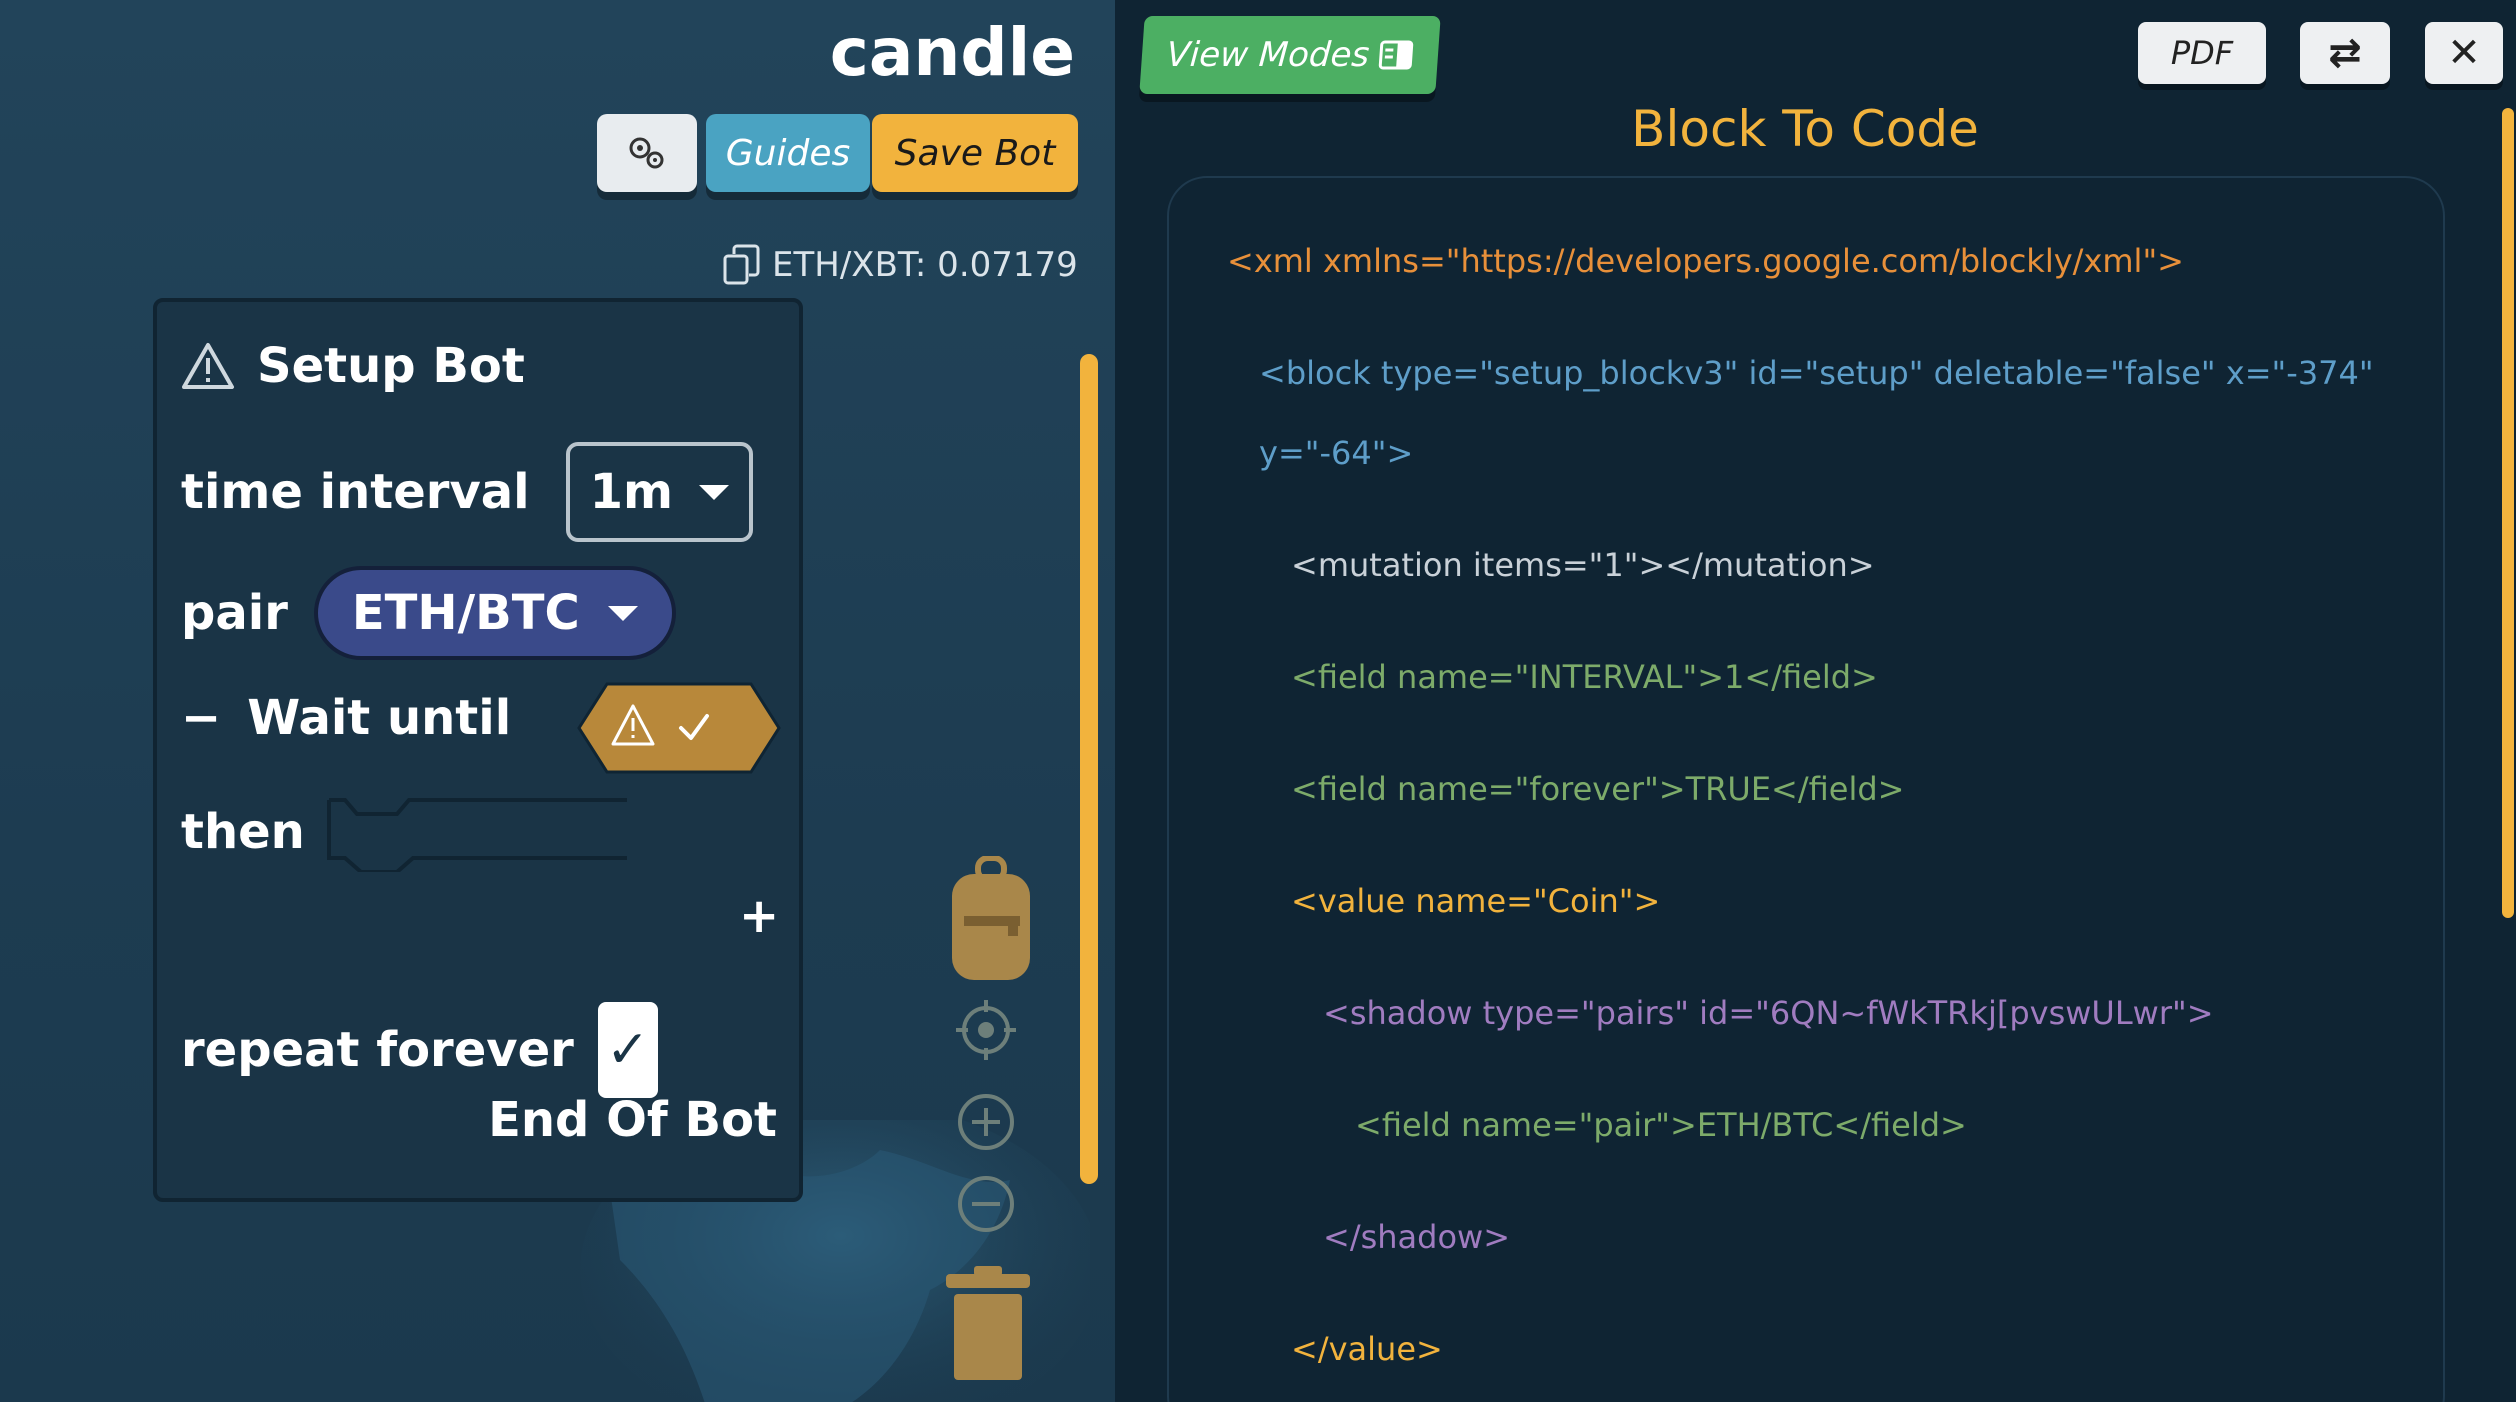  I want to click on view-modes-button: View Modes, so click(1290, 55).